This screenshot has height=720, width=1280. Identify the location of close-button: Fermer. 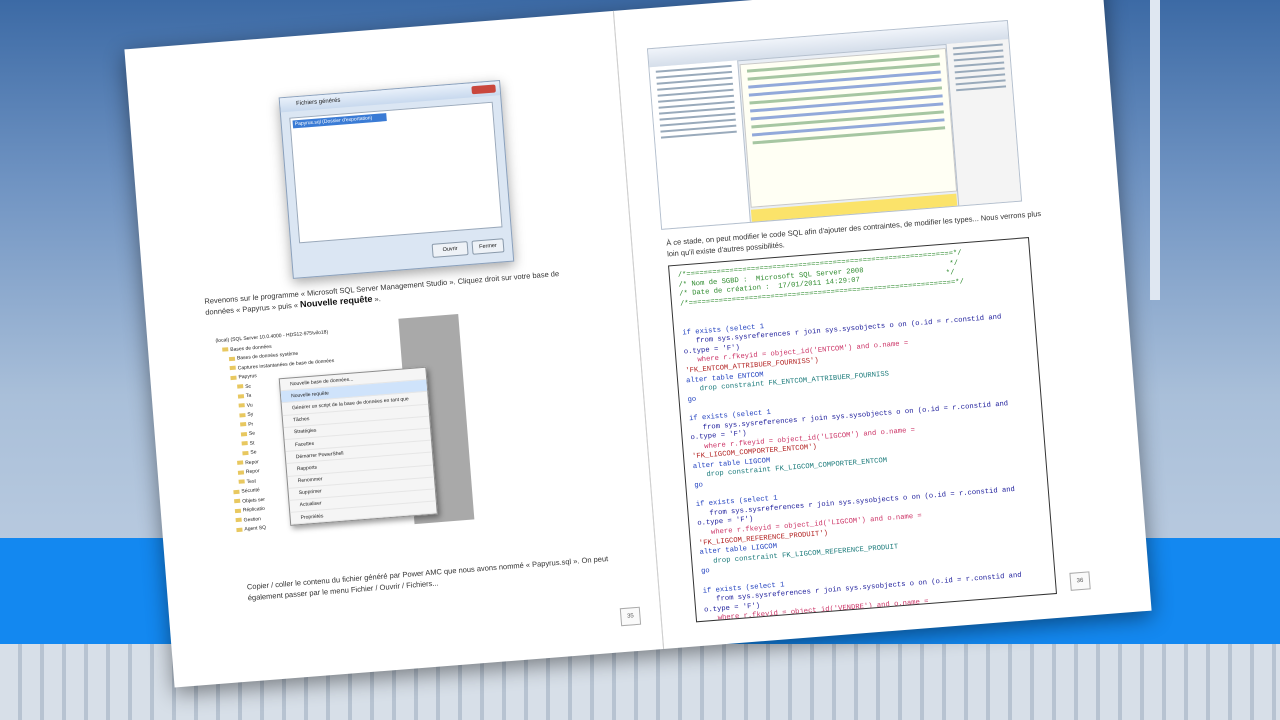
(488, 246).